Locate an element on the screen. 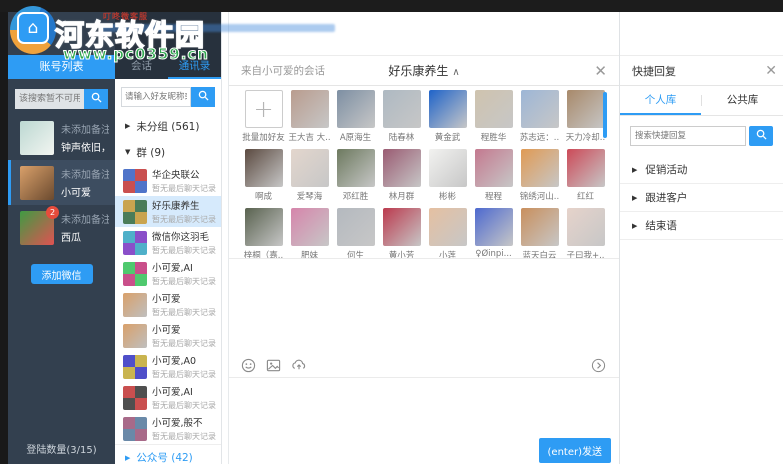  section-public-accounts: ▶ 公众号 (42) is located at coordinates (168, 454).